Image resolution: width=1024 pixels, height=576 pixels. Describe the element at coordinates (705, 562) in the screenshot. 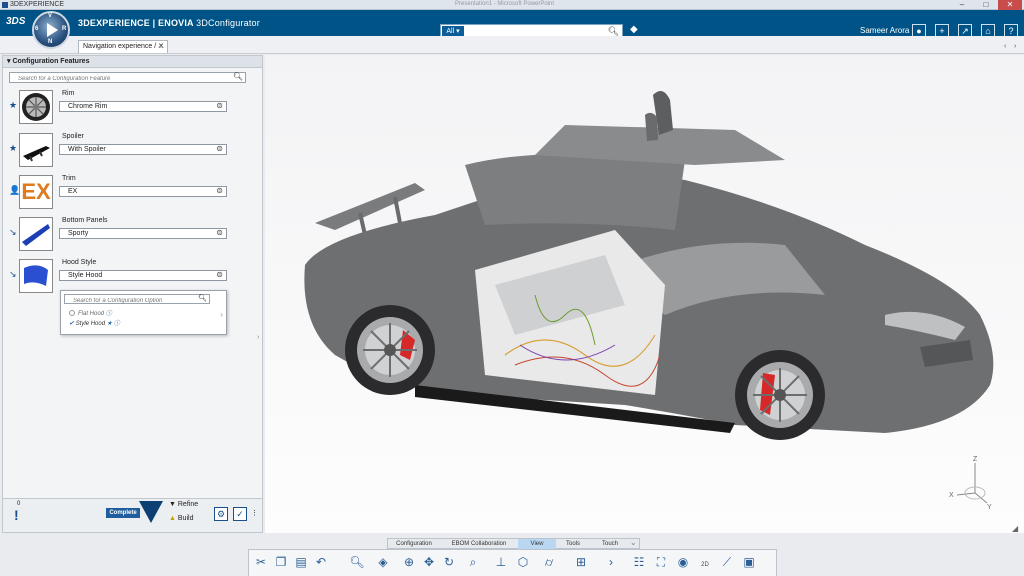

I see `2d3d-icon: 2D` at that location.